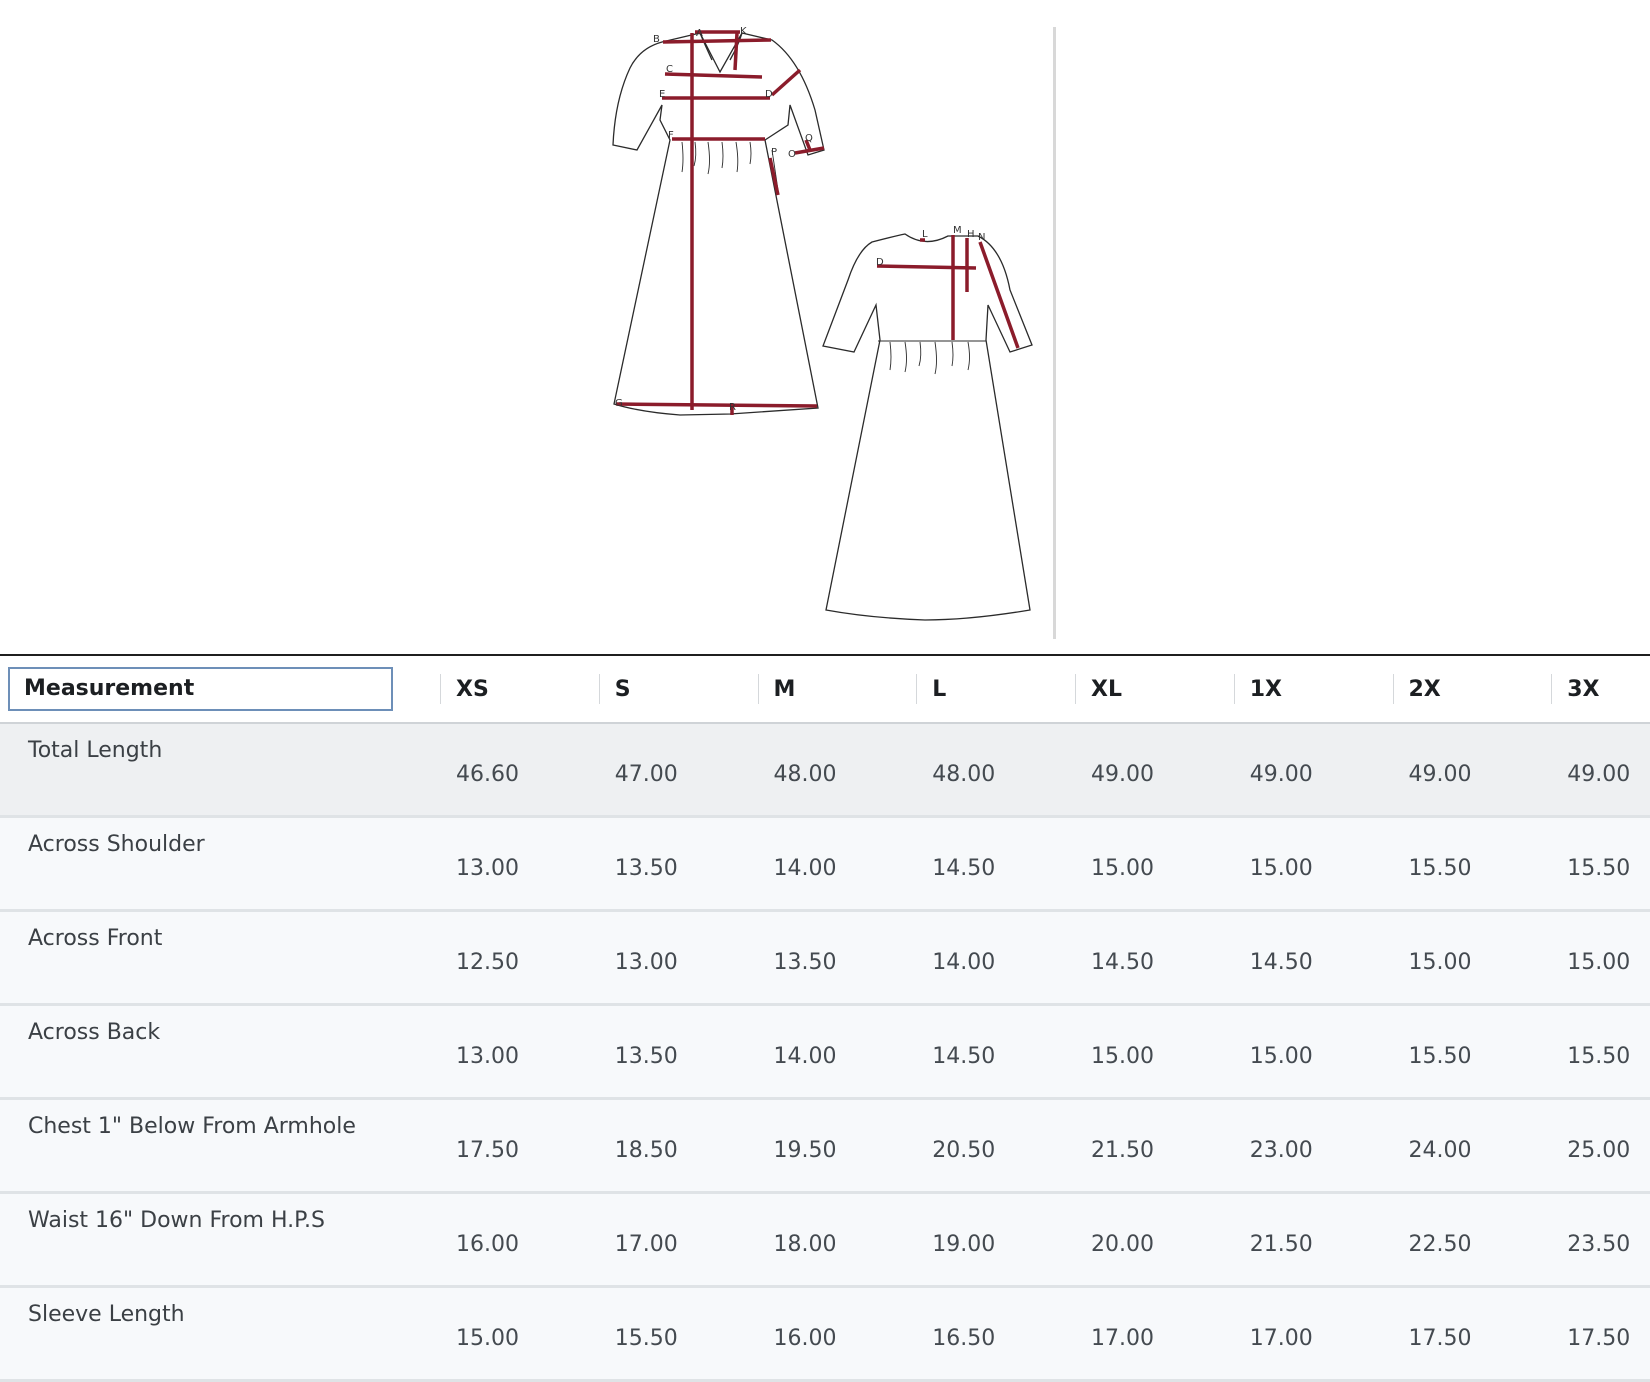 Image resolution: width=1650 pixels, height=1382 pixels. Describe the element at coordinates (981, 237) in the screenshot. I see `svg-text: N` at that location.